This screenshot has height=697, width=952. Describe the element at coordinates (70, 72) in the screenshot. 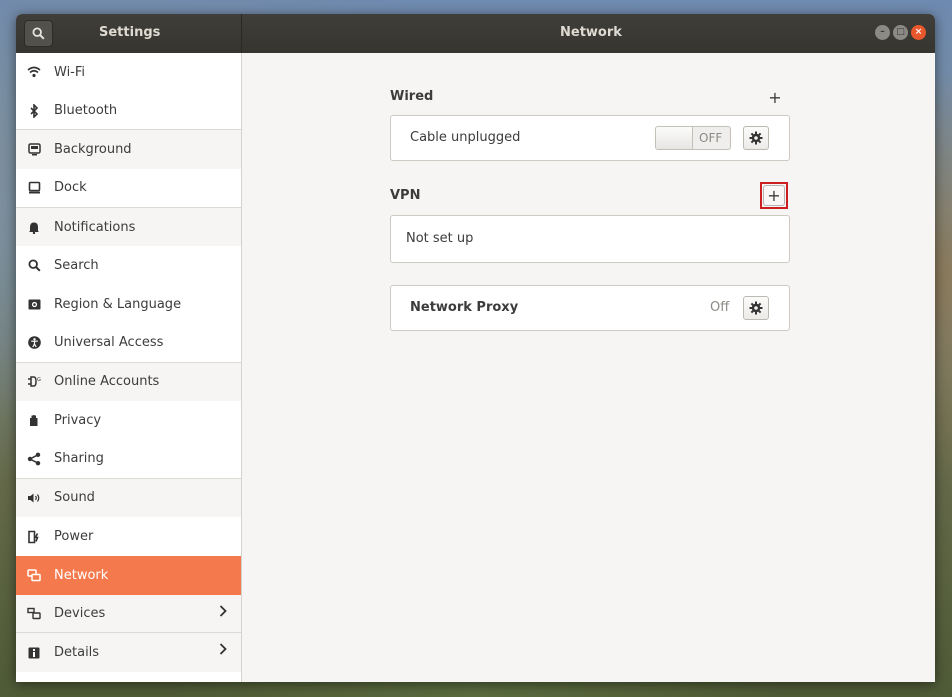

I see `sidebar-item-label: Wi-Fi` at that location.